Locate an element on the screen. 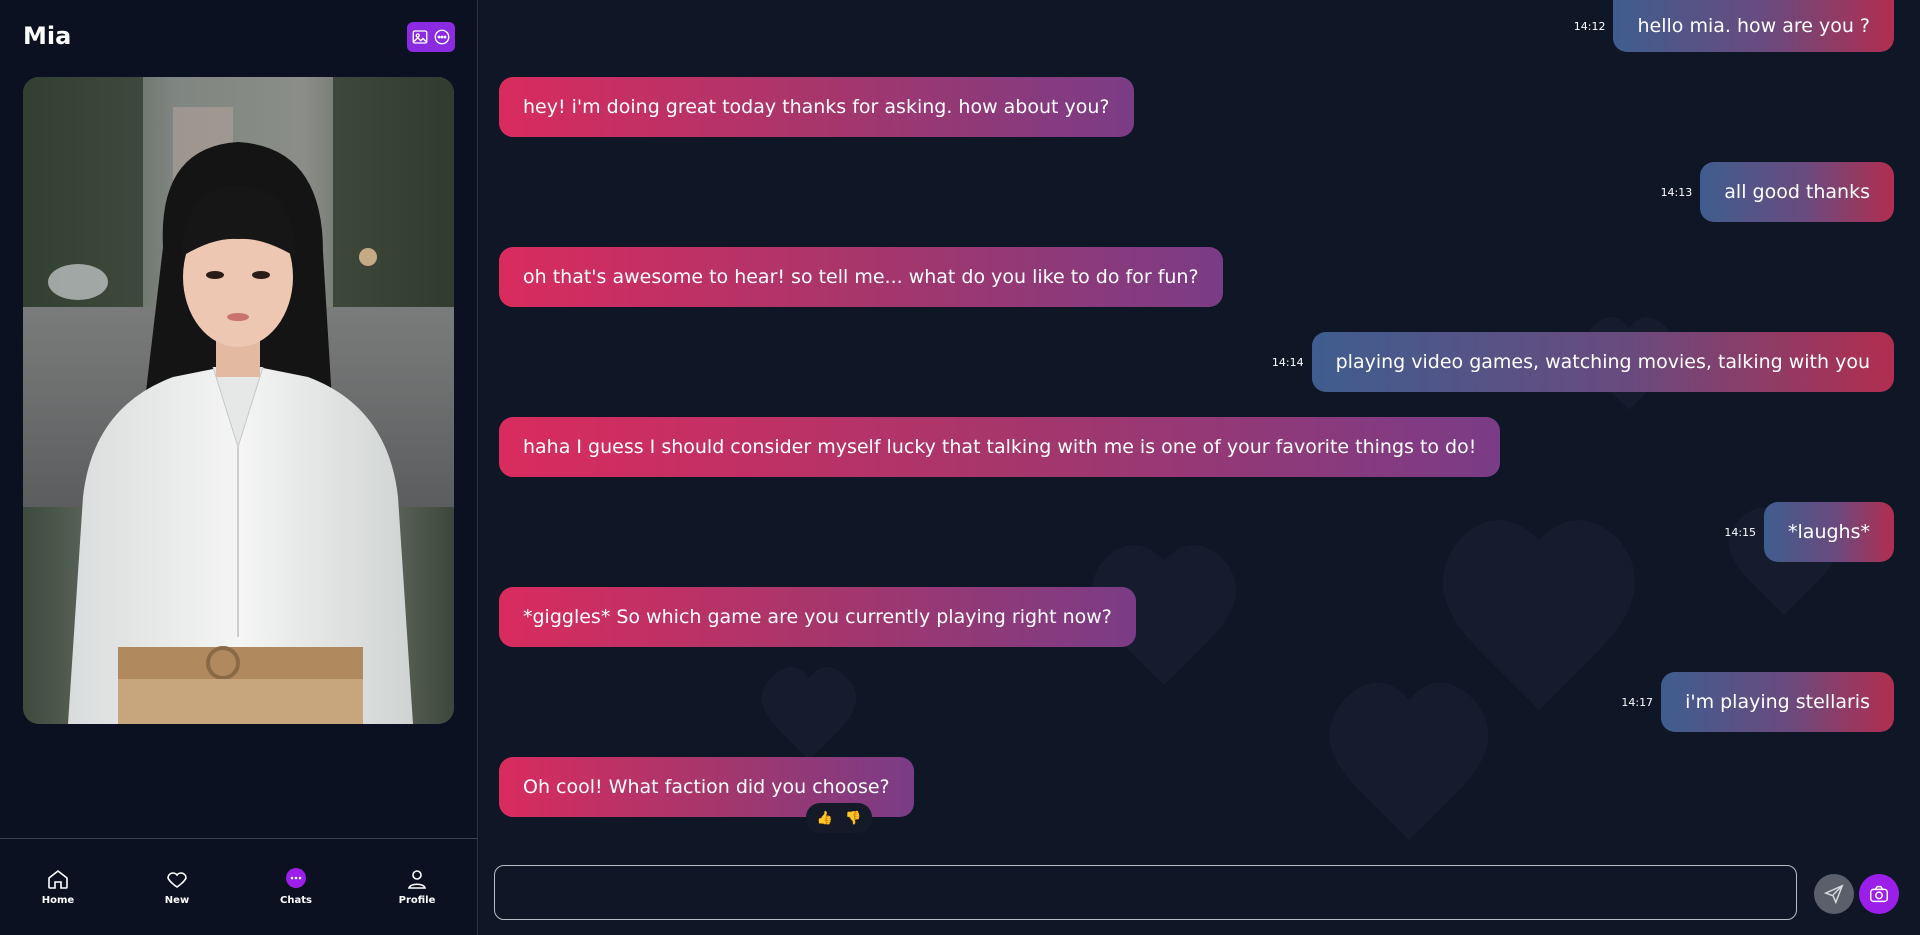 The width and height of the screenshot is (1920, 935). message-time: 14:13 is located at coordinates (1676, 192).